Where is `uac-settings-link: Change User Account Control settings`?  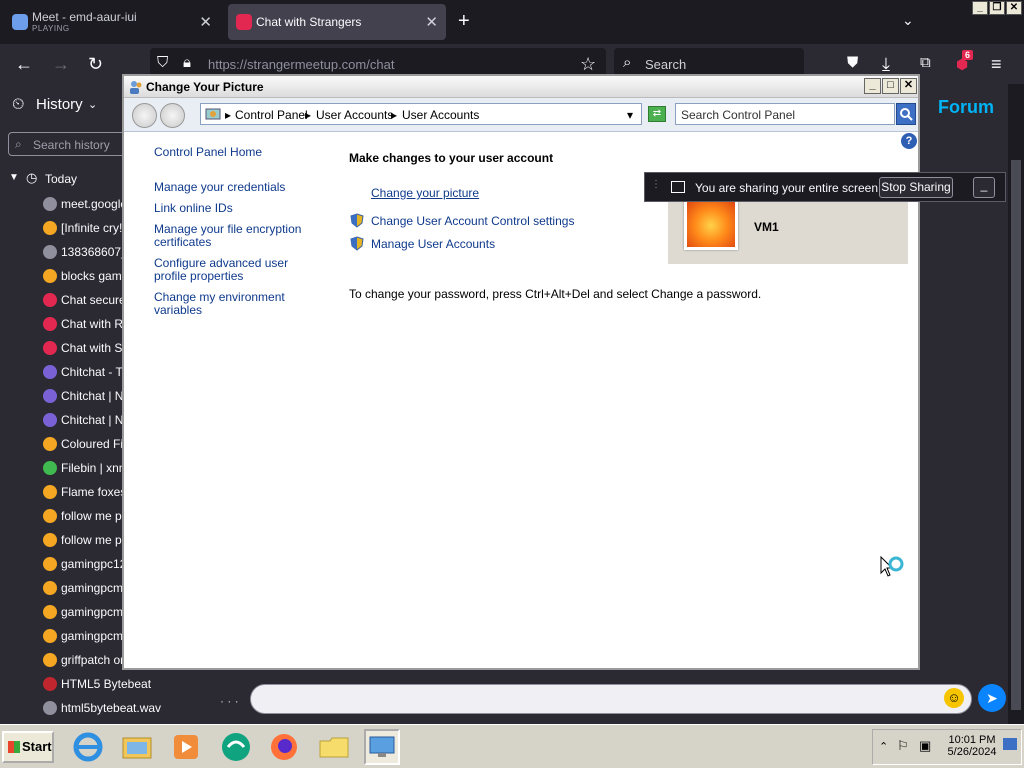 uac-settings-link: Change User Account Control settings is located at coordinates (472, 221).